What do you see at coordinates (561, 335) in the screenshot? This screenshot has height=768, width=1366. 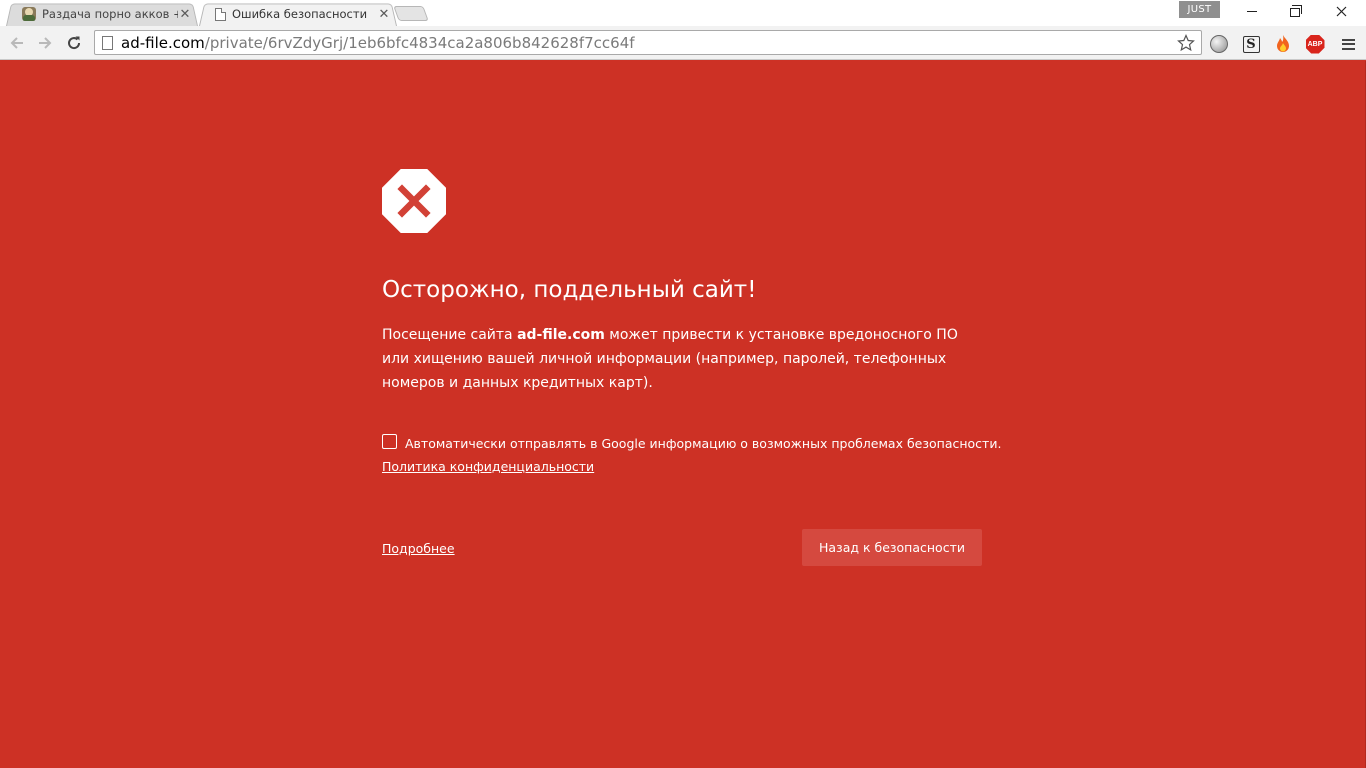 I see `desc-host: ad-file.com` at bounding box center [561, 335].